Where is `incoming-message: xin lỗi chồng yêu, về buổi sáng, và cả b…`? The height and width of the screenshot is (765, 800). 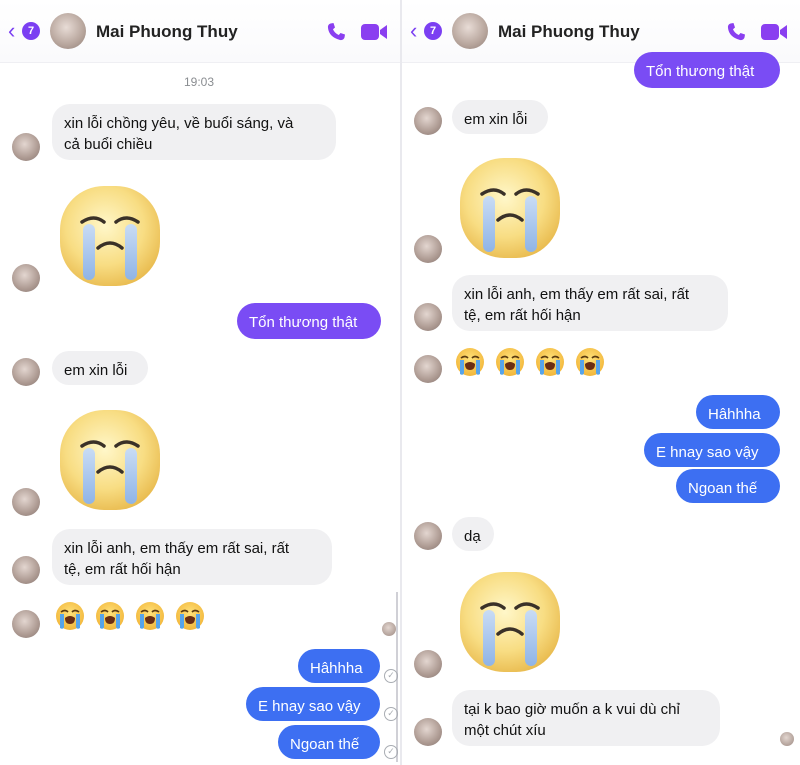
incoming-message: xin lỗi chồng yêu, về buổi sáng, và cả b… is located at coordinates (194, 132).